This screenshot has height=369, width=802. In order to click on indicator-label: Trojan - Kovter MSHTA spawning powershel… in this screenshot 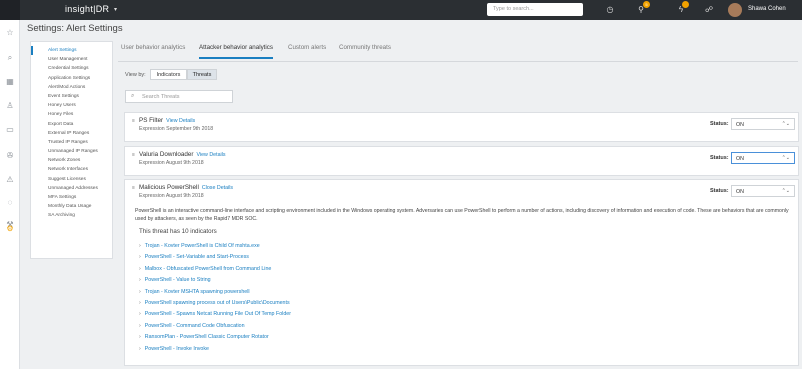, I will do `click(197, 291)`.